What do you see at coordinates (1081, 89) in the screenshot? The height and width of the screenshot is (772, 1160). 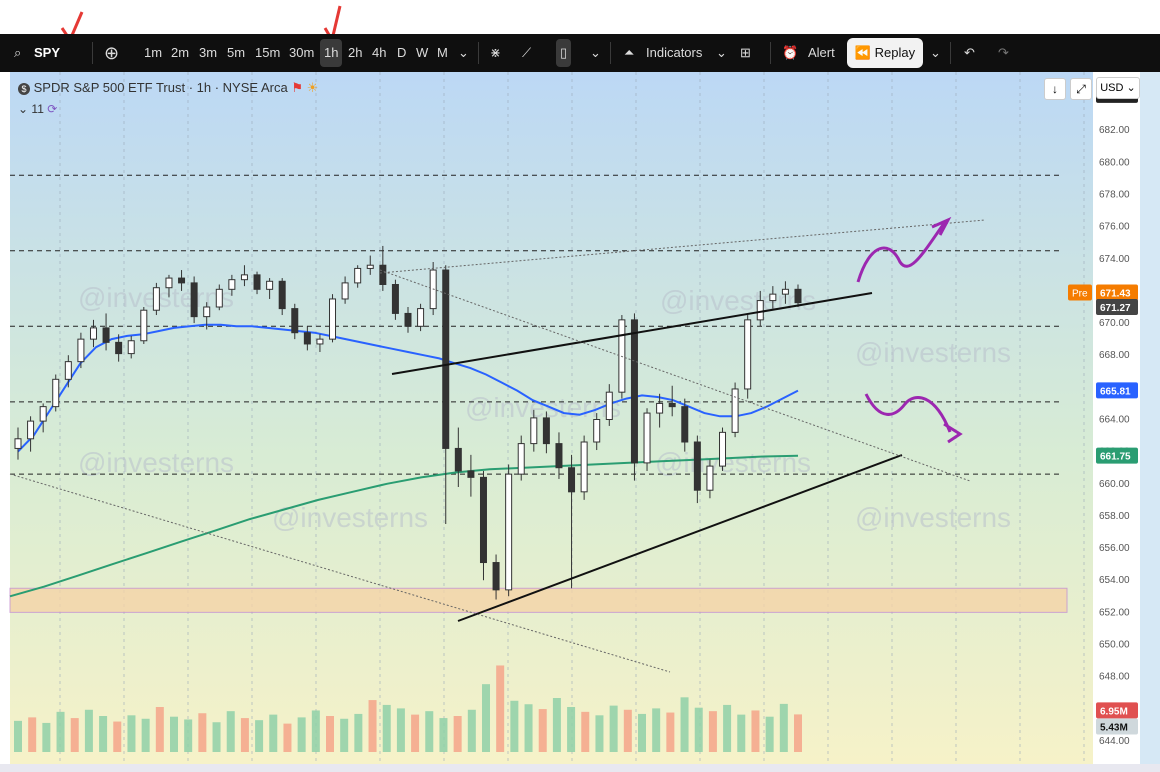 I see `fullscreen-icon: ⤢` at bounding box center [1081, 89].